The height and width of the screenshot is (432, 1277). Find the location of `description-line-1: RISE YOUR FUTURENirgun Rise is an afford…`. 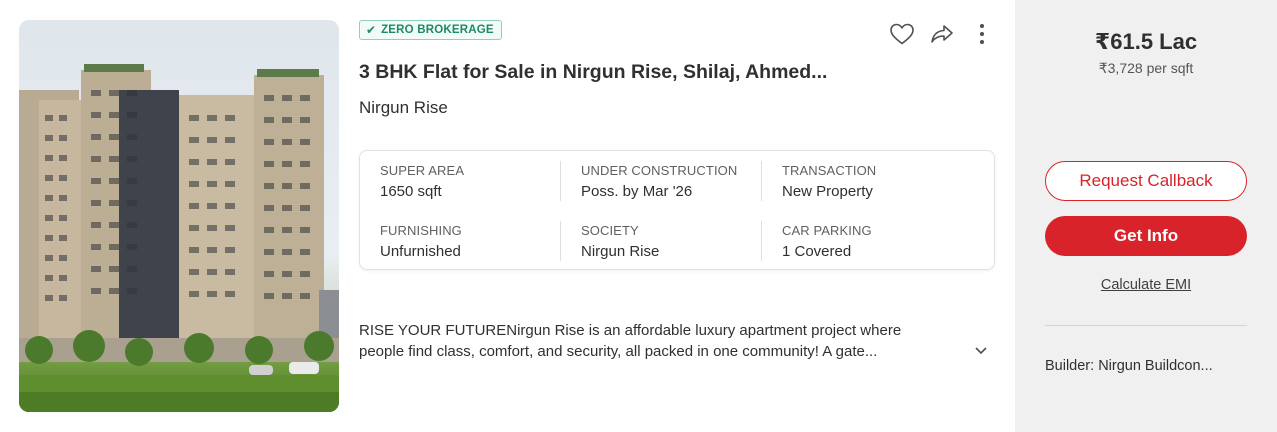

description-line-1: RISE YOUR FUTURENirgun Rise is an afford… is located at coordinates (630, 330).